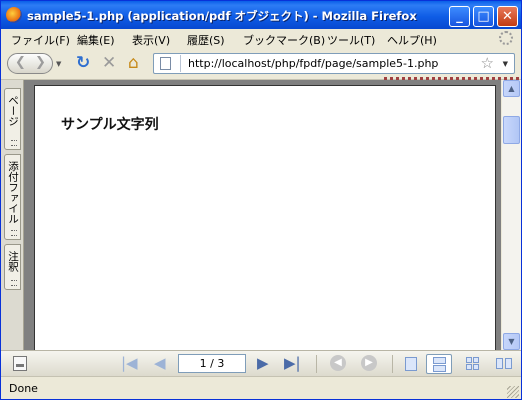 This screenshot has width=522, height=400. Describe the element at coordinates (499, 363) in the screenshot. I see `two-up-continuous-icon` at that location.